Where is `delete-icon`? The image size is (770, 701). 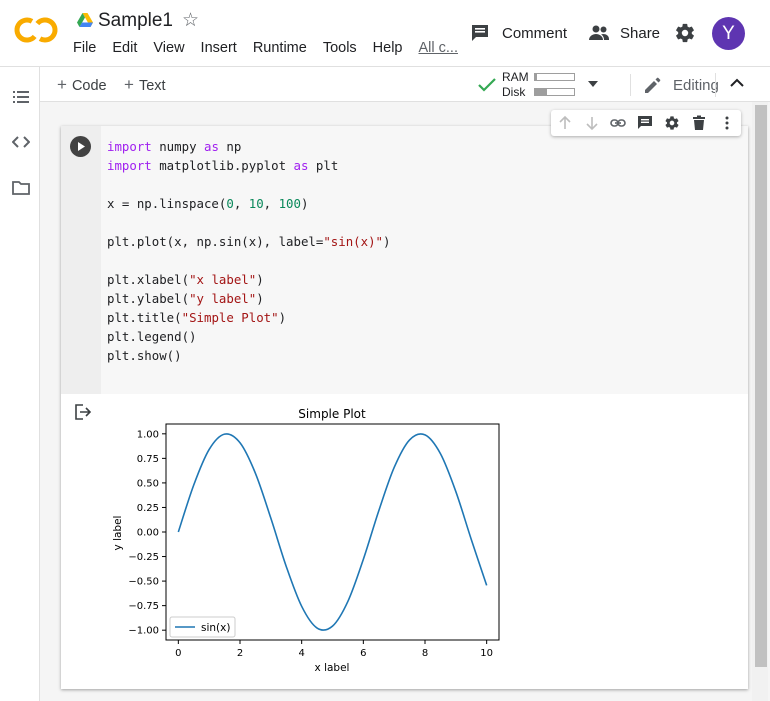
delete-icon is located at coordinates (699, 123).